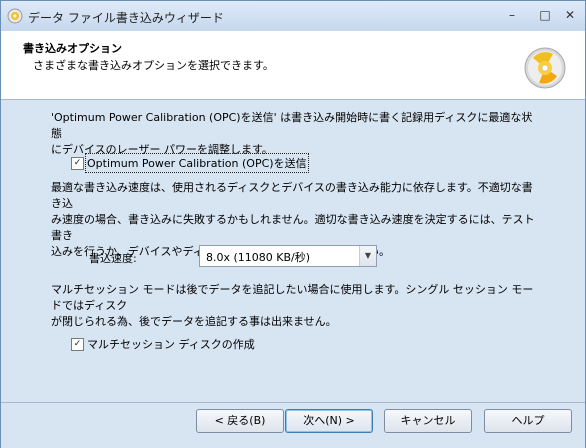 Image resolution: width=586 pixels, height=448 pixels. I want to click on minimize-icon: –, so click(512, 15).